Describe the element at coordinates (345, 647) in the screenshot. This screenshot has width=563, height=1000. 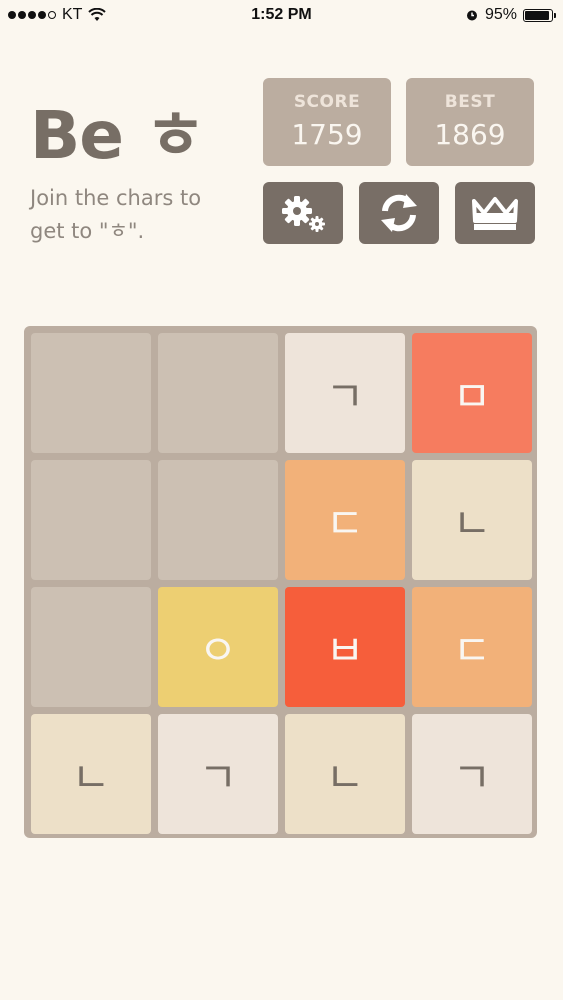
I see `board-tile: ㅂ` at that location.